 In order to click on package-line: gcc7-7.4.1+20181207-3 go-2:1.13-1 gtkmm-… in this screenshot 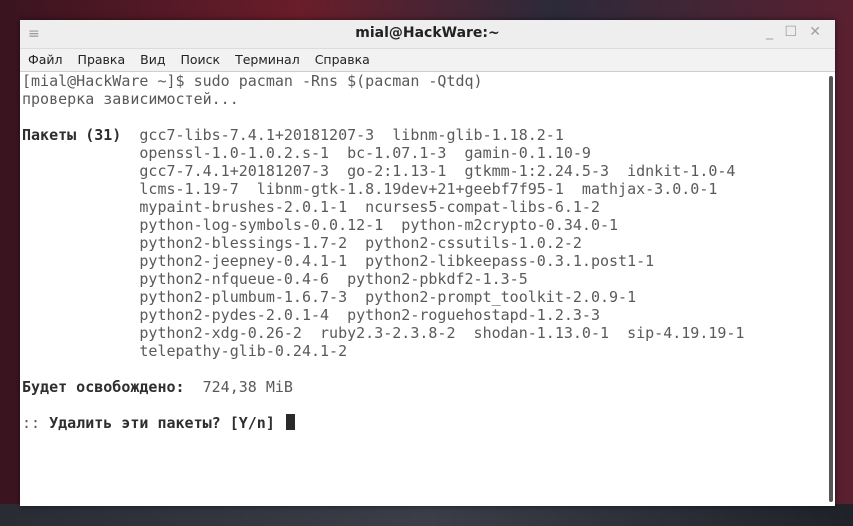, I will do `click(423, 171)`.